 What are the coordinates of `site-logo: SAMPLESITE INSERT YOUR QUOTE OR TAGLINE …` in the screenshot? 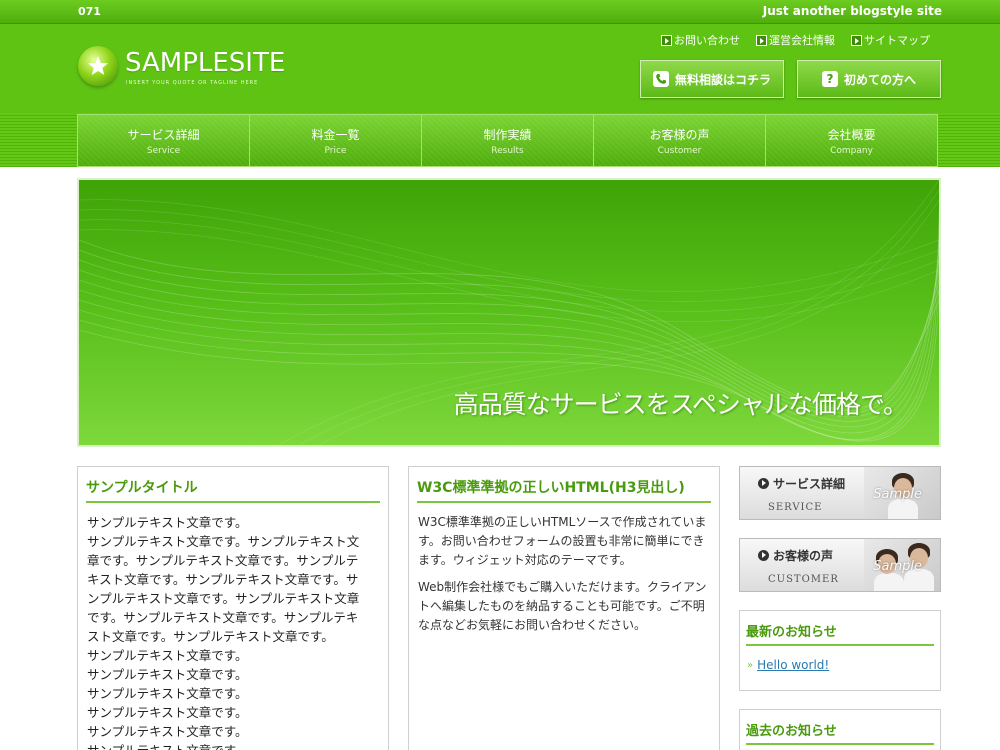 It's located at (181, 70).